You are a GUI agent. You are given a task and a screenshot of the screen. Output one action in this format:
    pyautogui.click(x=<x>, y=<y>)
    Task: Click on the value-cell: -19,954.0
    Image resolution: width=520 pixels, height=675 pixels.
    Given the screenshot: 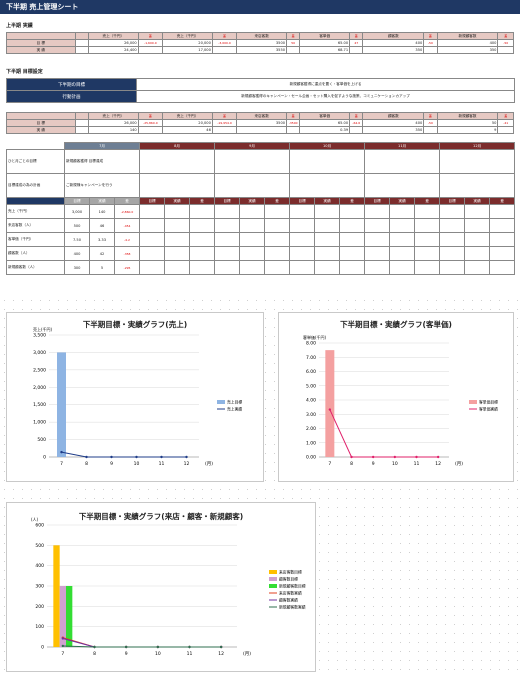 What is the action you would take?
    pyautogui.click(x=224, y=123)
    